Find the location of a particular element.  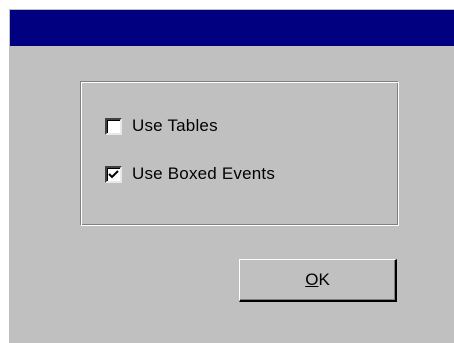

ok-button: OK is located at coordinates (318, 280).